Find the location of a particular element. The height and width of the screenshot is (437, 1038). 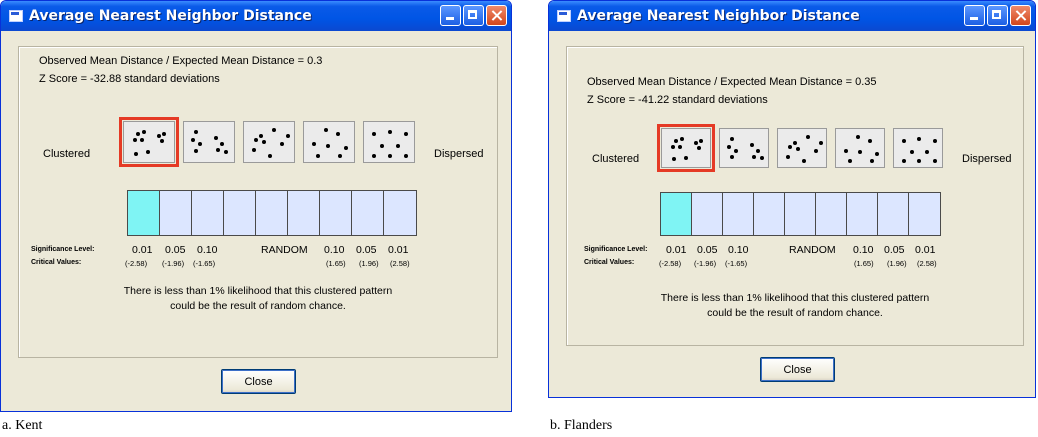

figure-caption: b. Flanders is located at coordinates (581, 425).